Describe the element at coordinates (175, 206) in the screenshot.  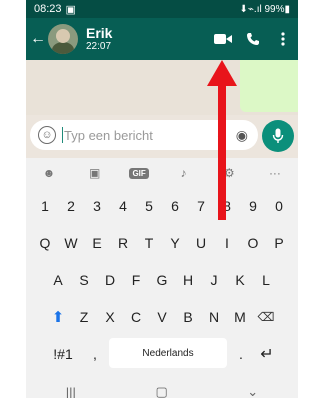
I see `key-6: 6` at that location.